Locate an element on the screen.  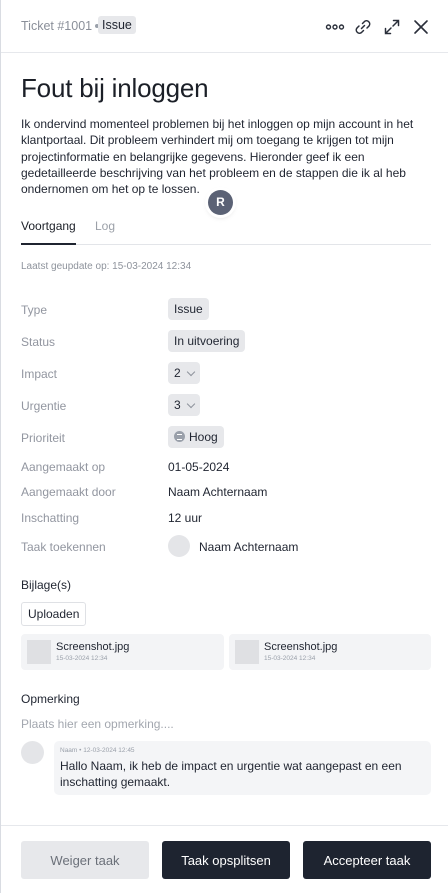
assign-label: Taak toekennen is located at coordinates (63, 547).